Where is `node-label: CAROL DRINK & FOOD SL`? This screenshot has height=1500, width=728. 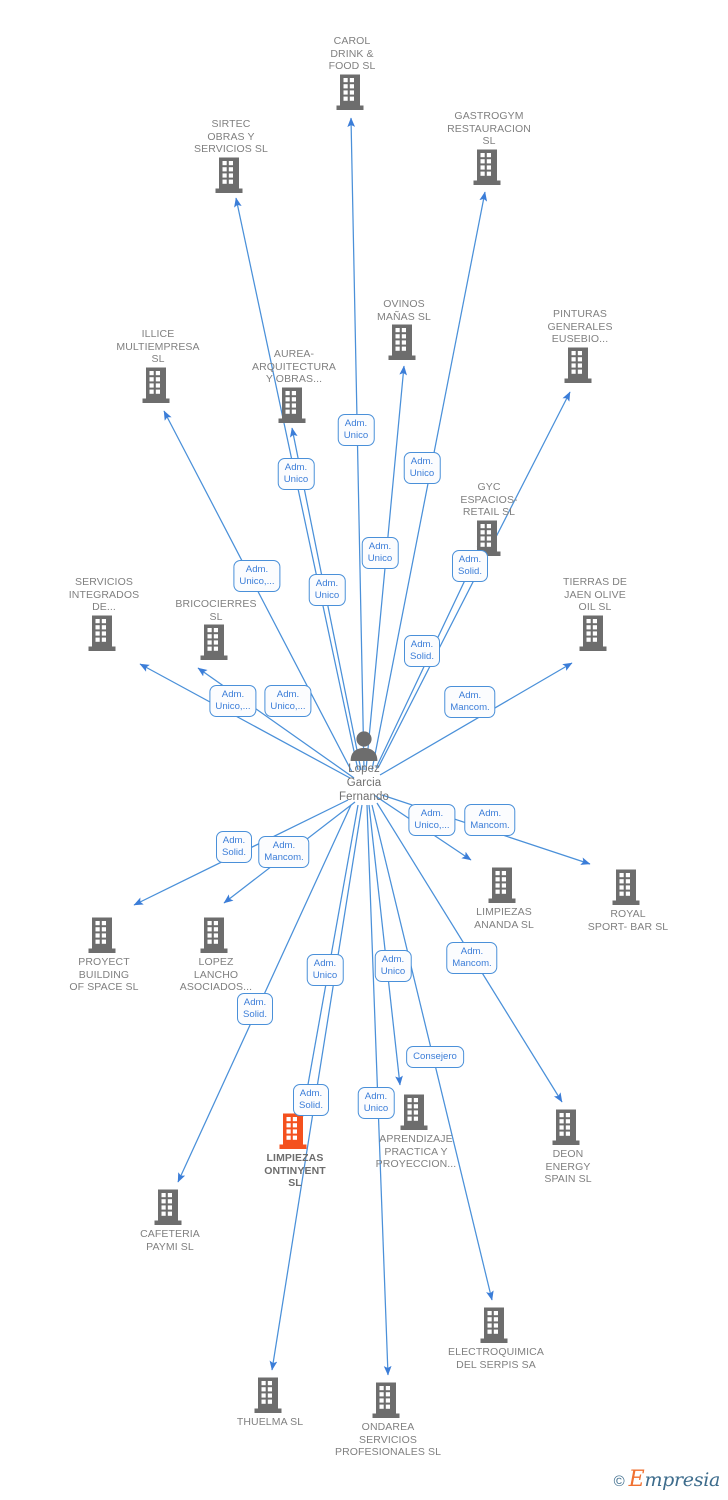 node-label: CAROL DRINK & FOOD SL is located at coordinates (352, 54).